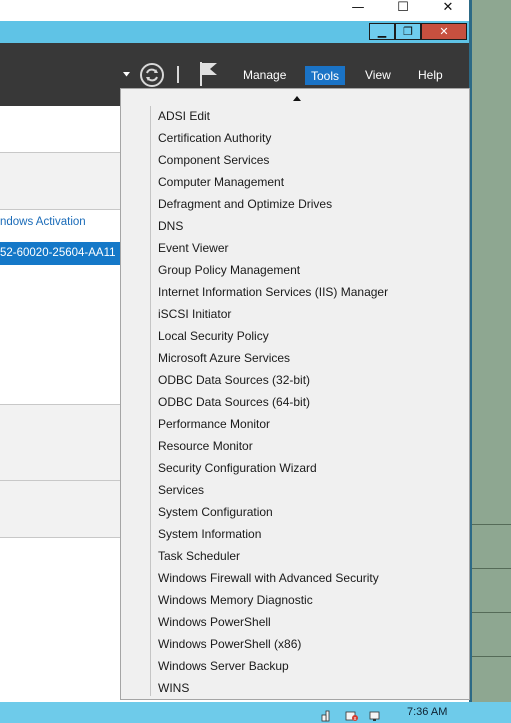 The width and height of the screenshot is (511, 723). What do you see at coordinates (199, 556) in the screenshot?
I see `menu-item-task-scheduler: Task Scheduler` at bounding box center [199, 556].